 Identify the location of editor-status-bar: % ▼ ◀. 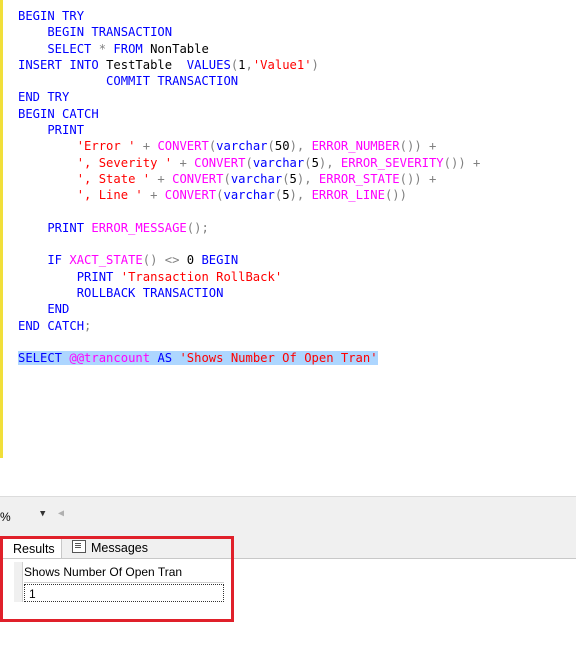
(288, 516).